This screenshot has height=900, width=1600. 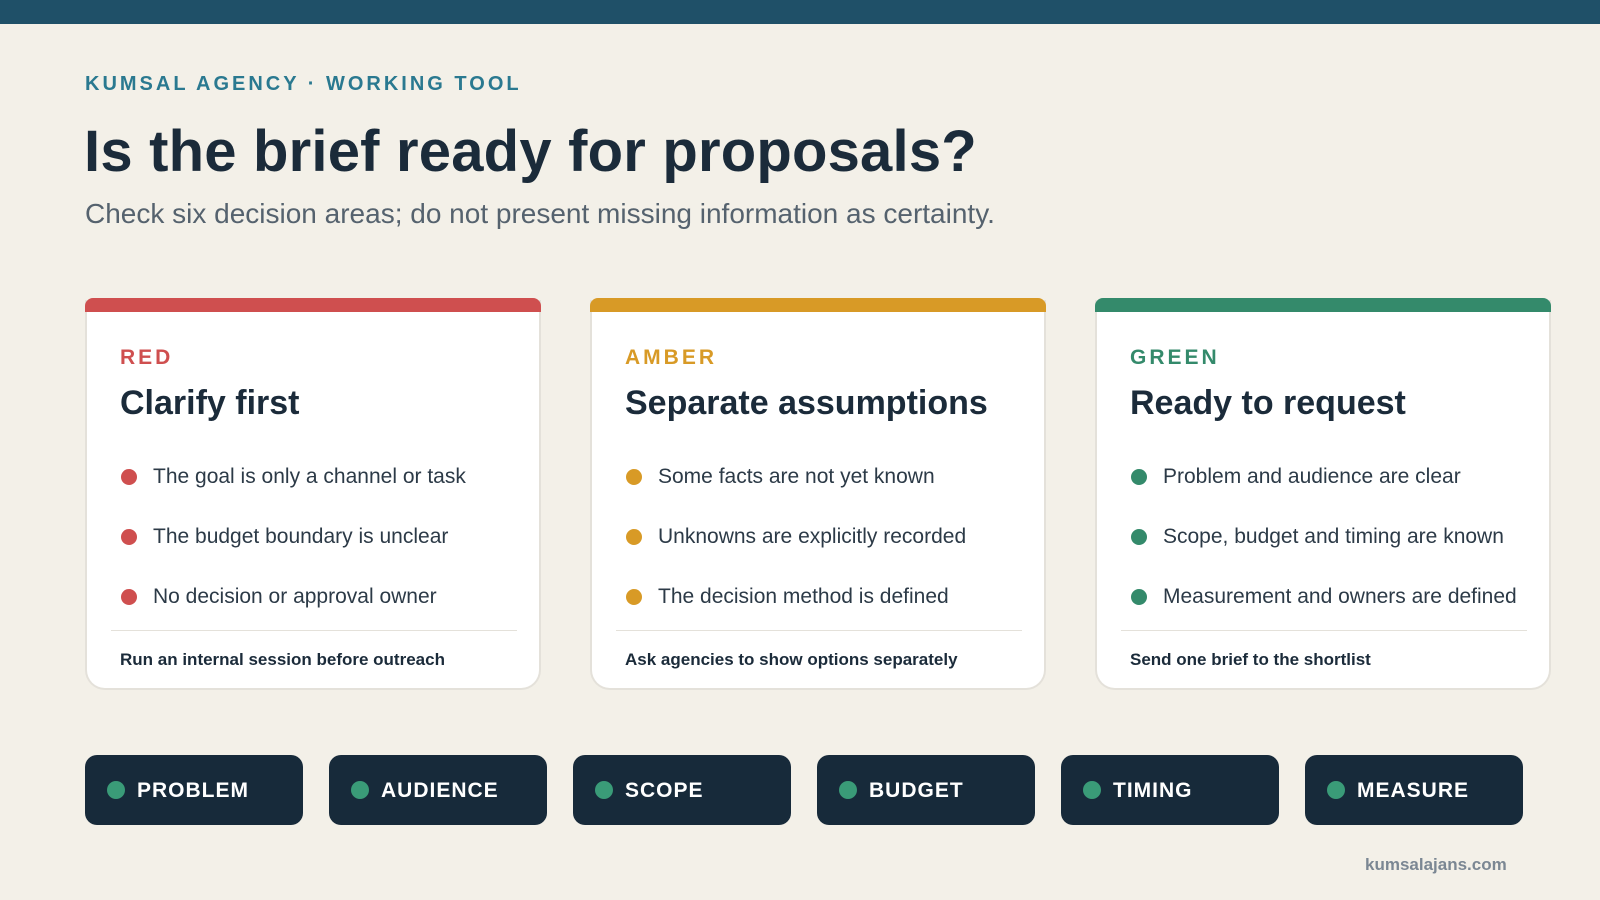 What do you see at coordinates (800, 12) in the screenshot?
I see `top-accent-bar` at bounding box center [800, 12].